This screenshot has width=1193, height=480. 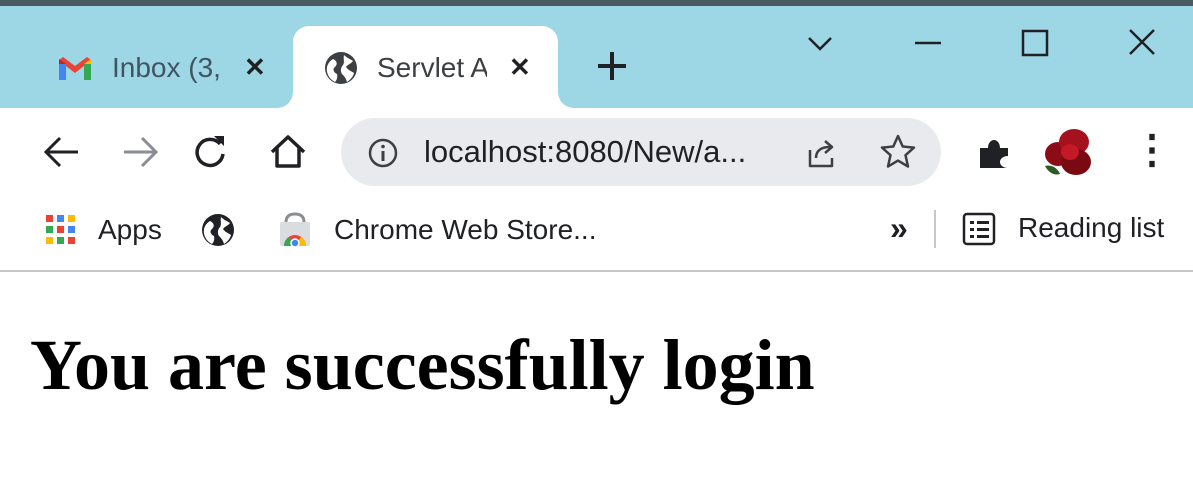 I want to click on back-button, so click(x=62, y=152).